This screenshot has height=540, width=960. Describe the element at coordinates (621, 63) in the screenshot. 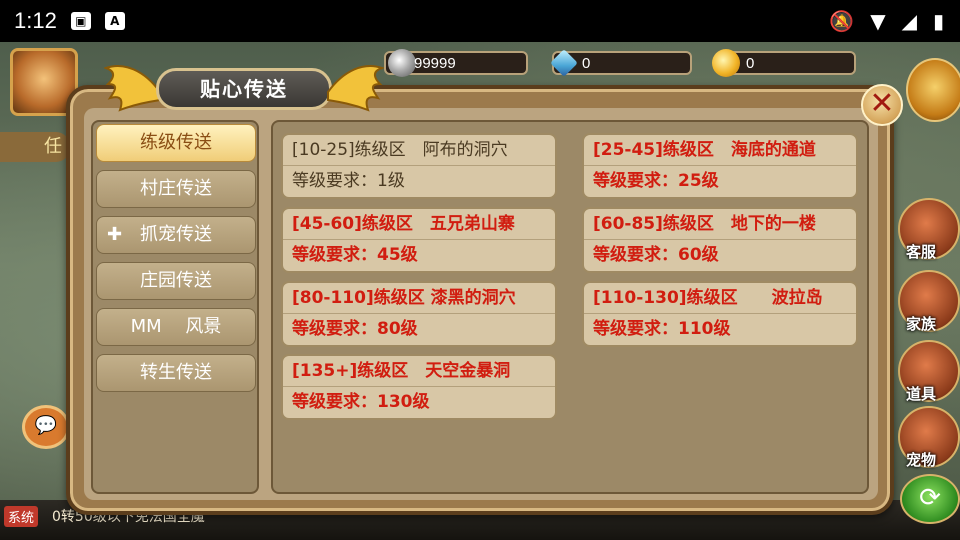

I see `crystal-currency: 0` at that location.